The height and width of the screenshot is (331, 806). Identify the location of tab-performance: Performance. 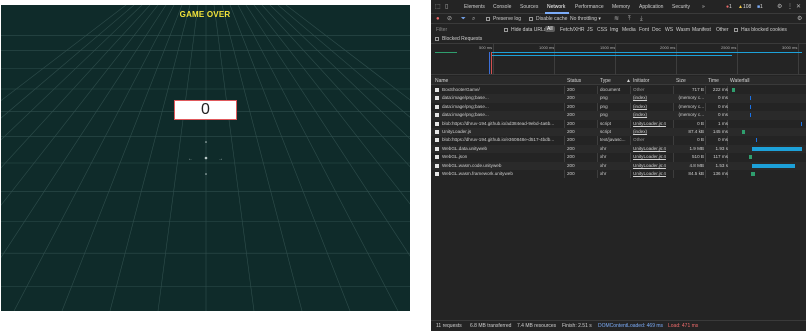
(589, 7).